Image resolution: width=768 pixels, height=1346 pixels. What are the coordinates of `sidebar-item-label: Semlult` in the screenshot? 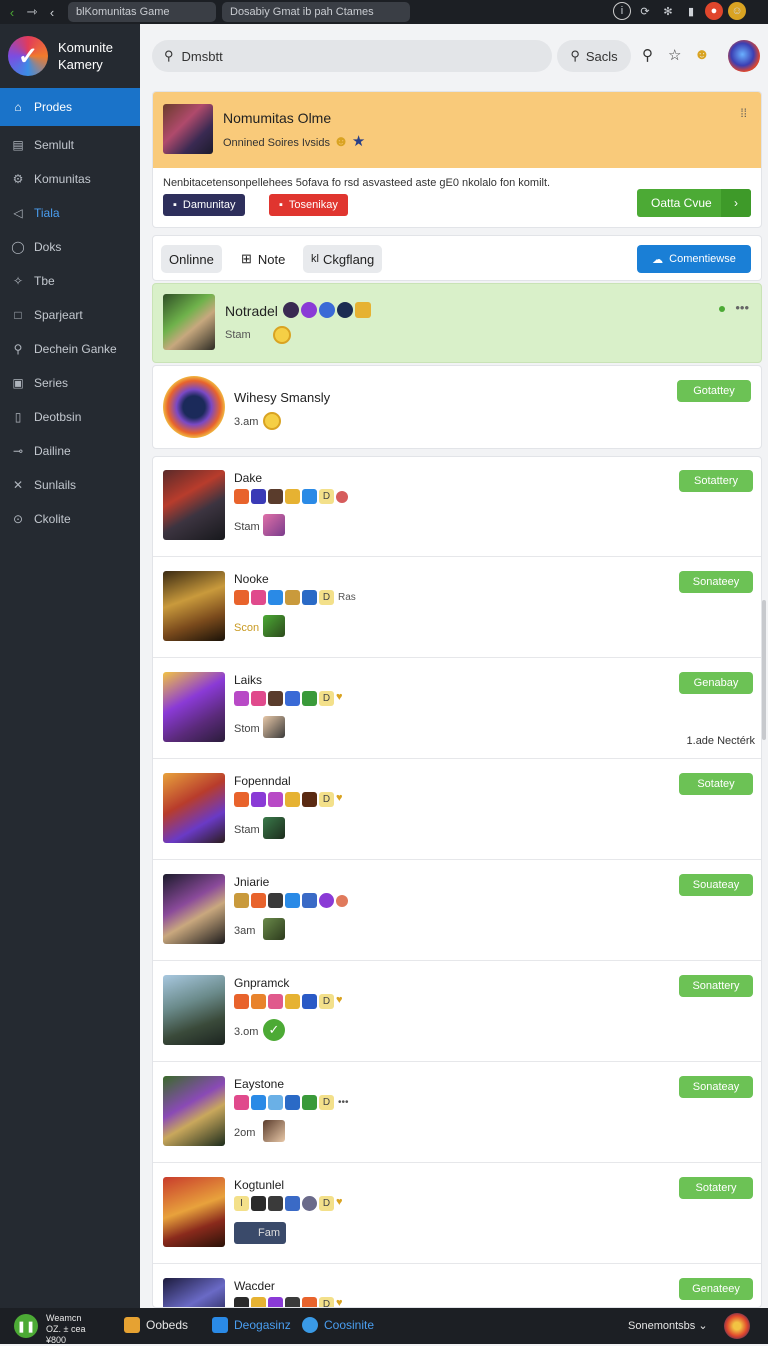 It's located at (54, 145).